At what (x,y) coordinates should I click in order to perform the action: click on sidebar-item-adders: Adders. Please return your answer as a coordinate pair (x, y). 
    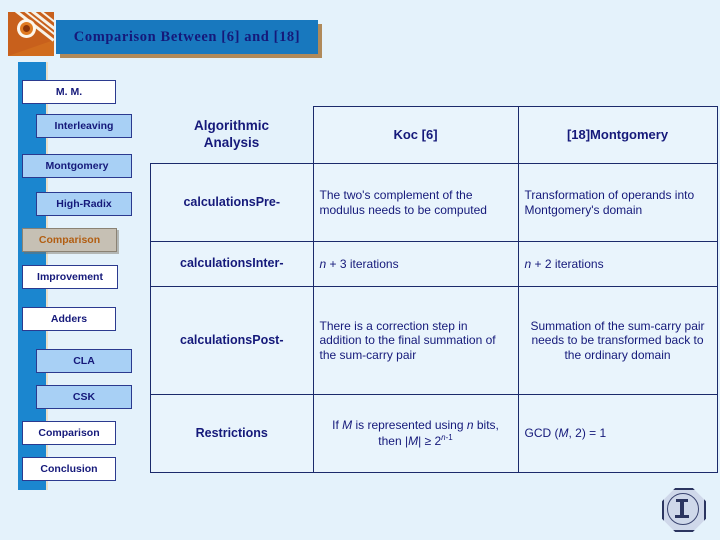
    Looking at the image, I should click on (69, 319).